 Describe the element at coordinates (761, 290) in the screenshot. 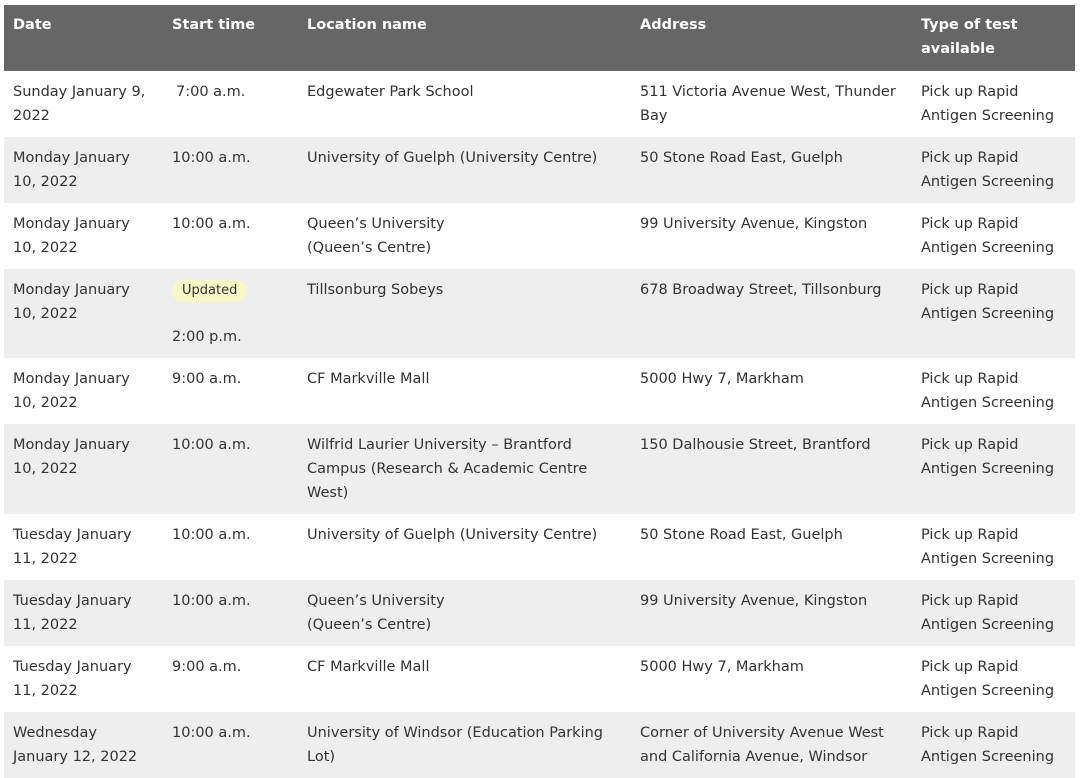

I see `cell-address: 678 Broadway Street, Tillsonburg` at that location.